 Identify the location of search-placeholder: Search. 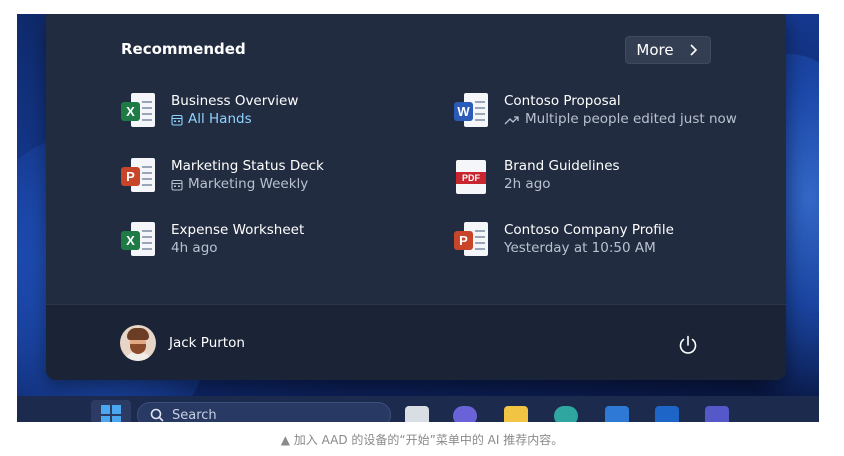
(194, 415).